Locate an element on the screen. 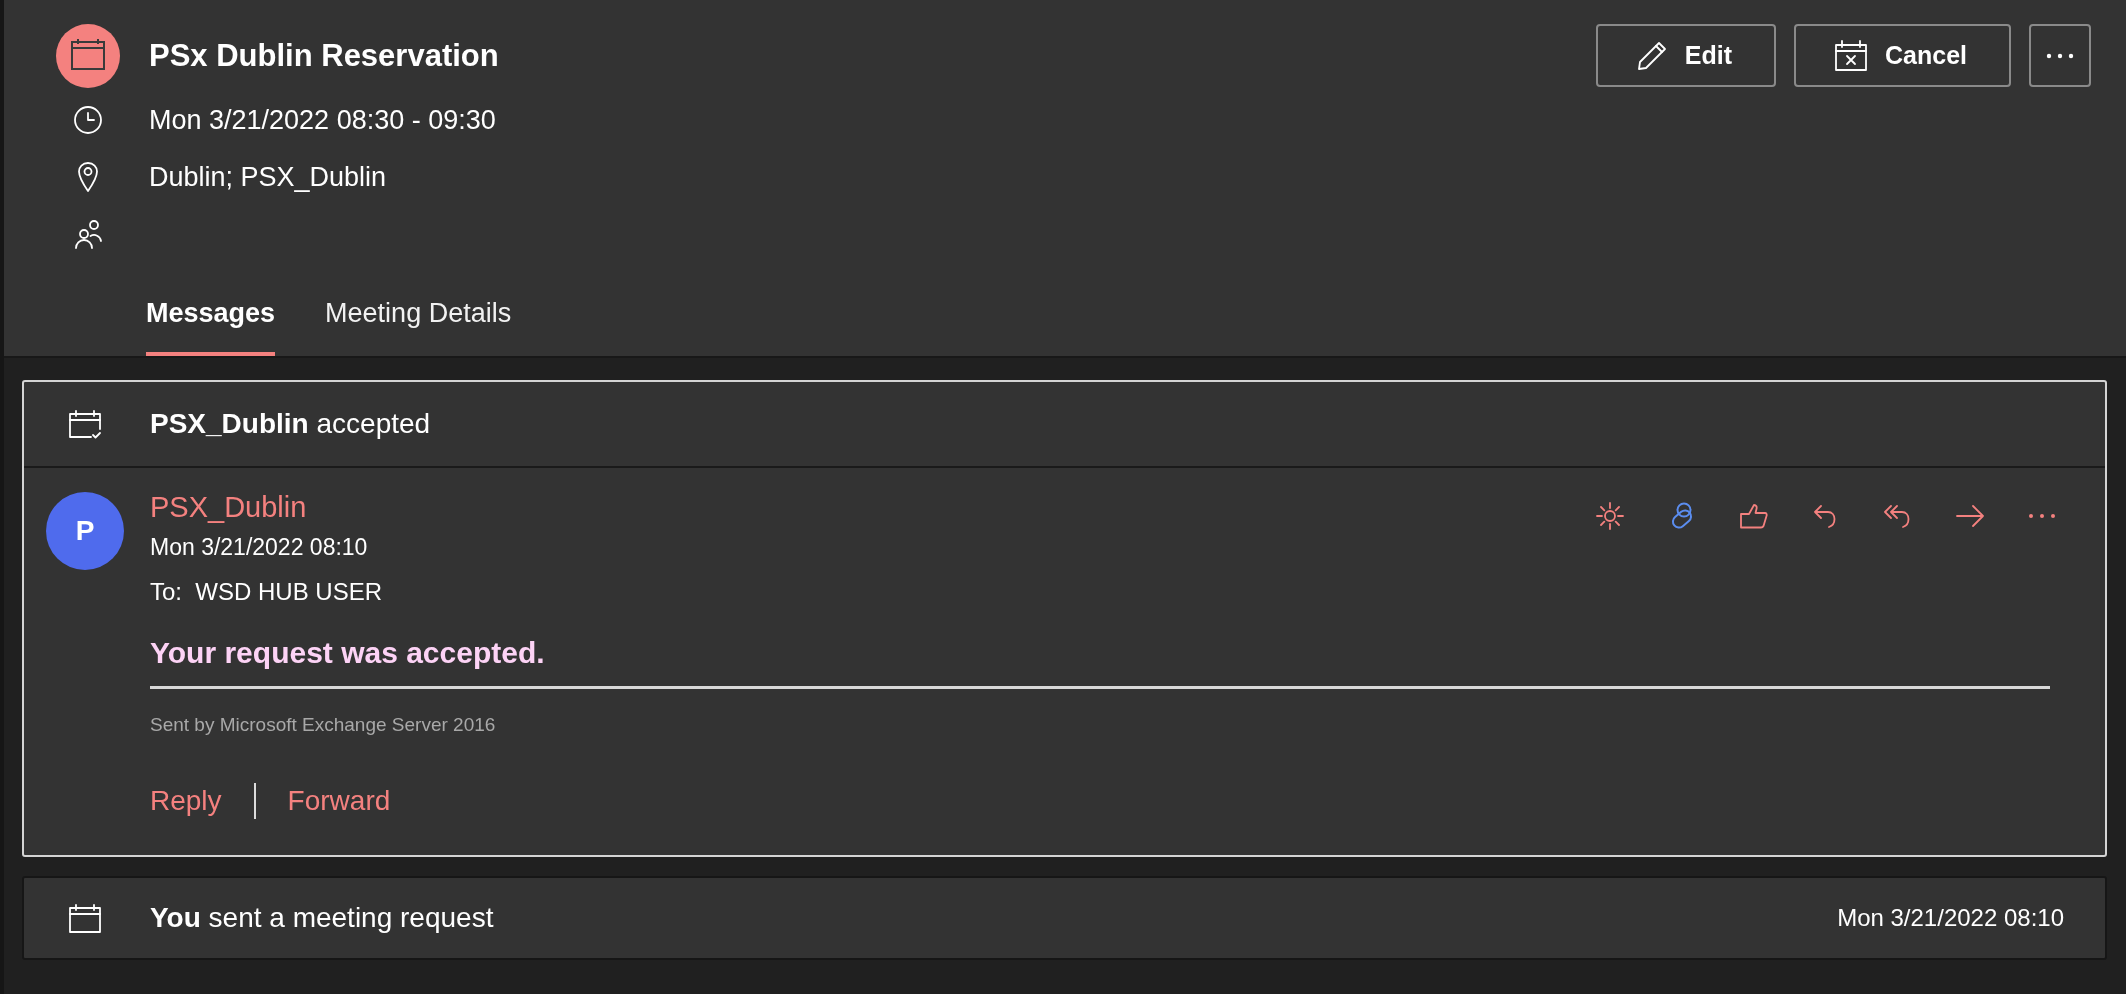 This screenshot has height=994, width=2126. more-icon is located at coordinates (2060, 55).